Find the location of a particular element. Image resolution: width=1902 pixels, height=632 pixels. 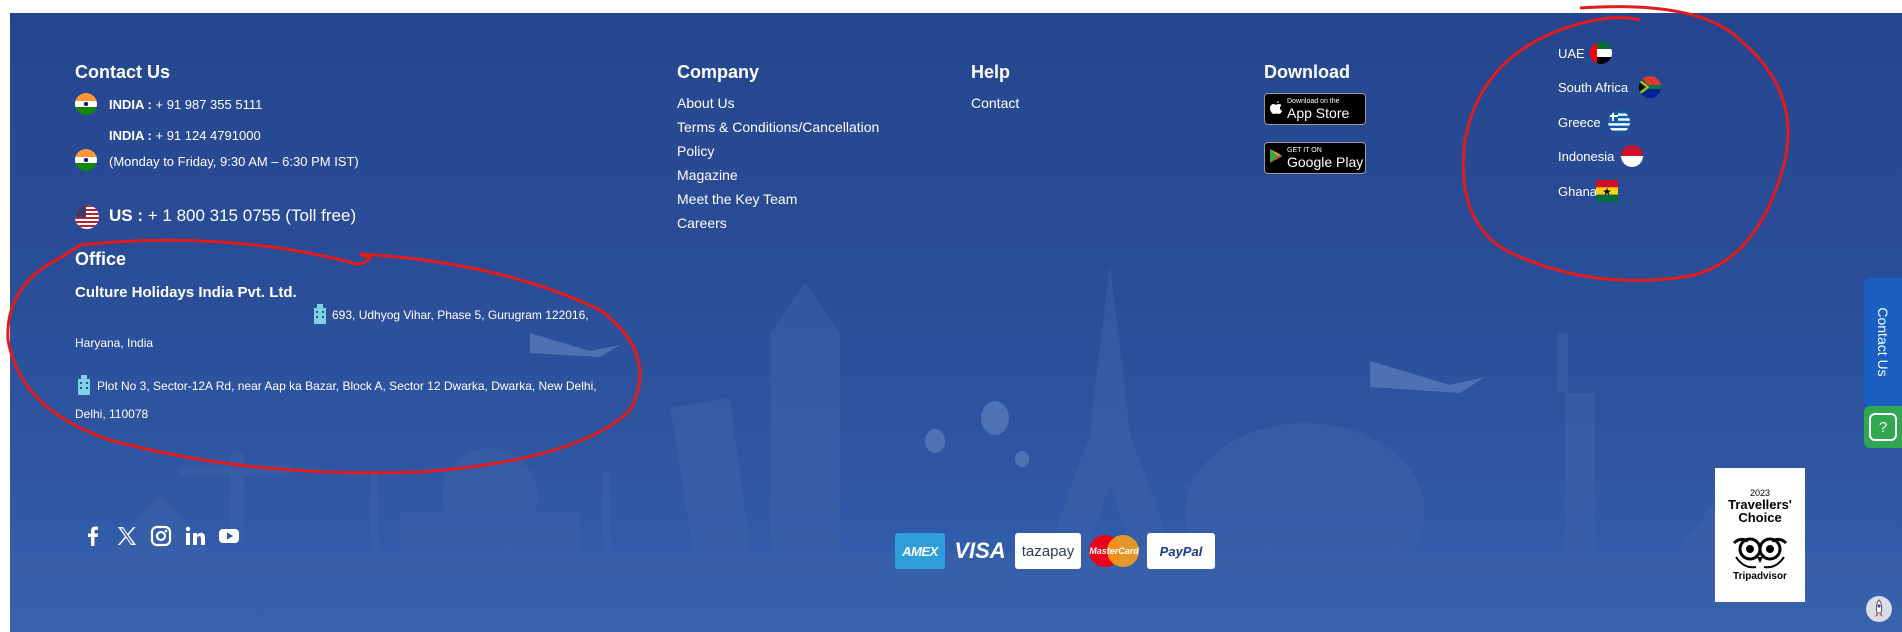

tazapay-text: tazapay is located at coordinates (1048, 551).